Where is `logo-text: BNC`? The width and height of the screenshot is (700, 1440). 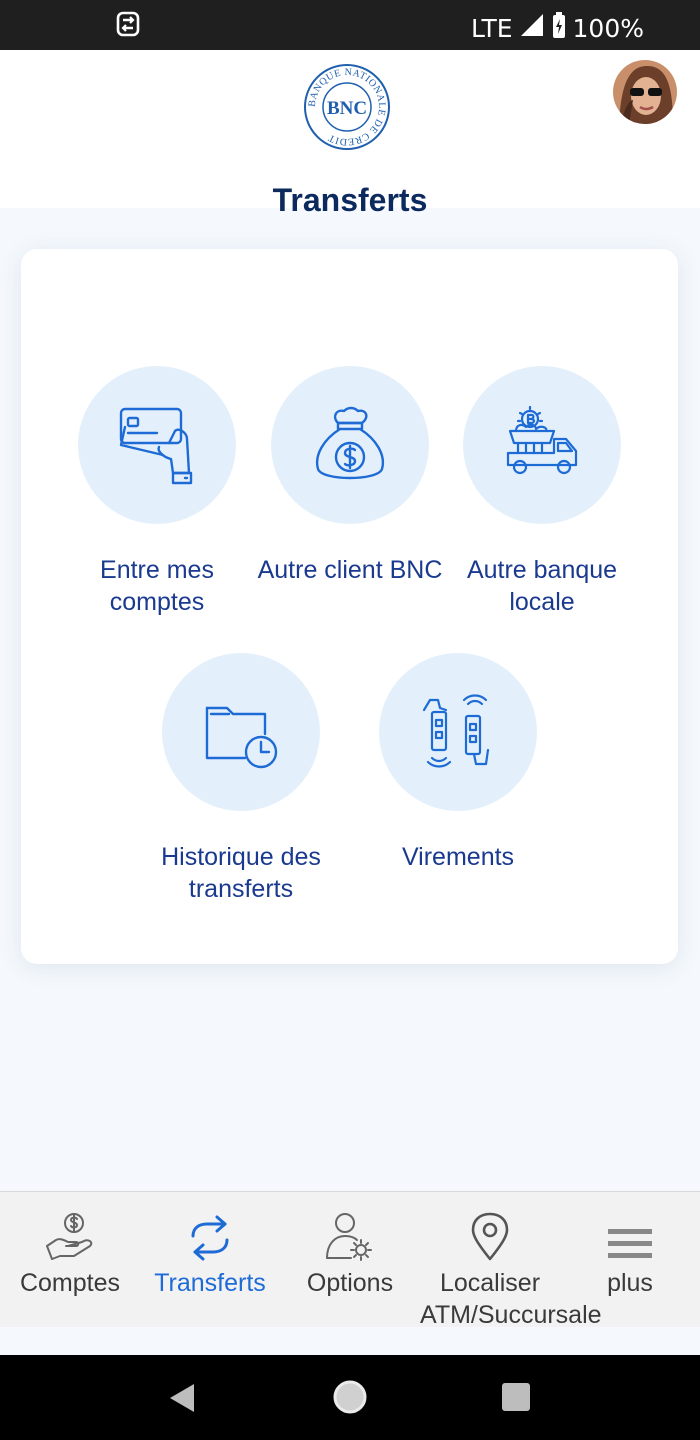 logo-text: BNC is located at coordinates (347, 108).